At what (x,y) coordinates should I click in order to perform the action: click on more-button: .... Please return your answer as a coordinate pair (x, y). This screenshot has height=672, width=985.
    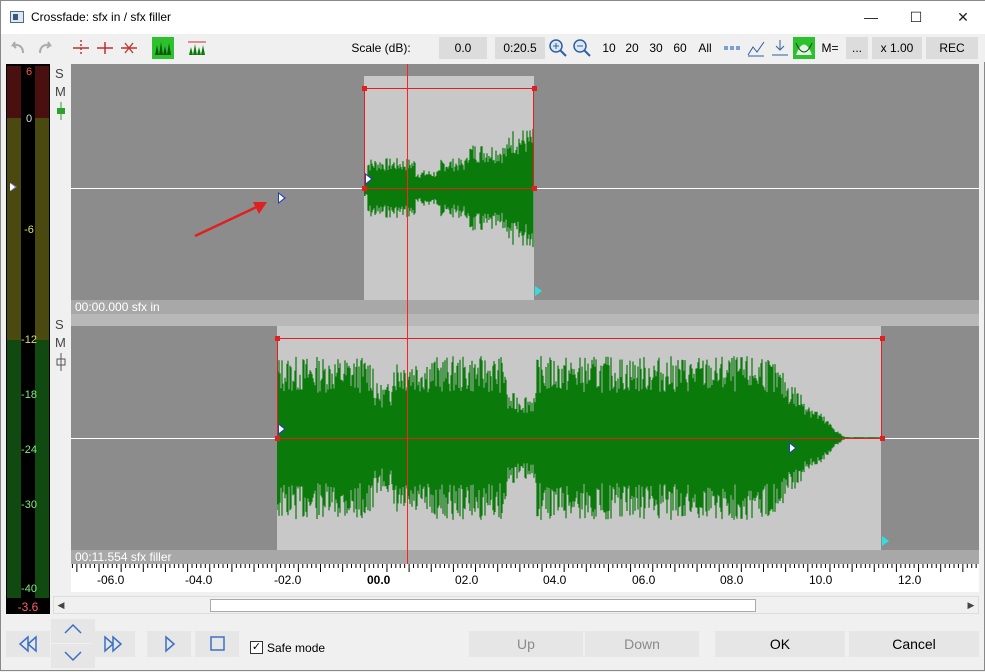
    Looking at the image, I should click on (857, 48).